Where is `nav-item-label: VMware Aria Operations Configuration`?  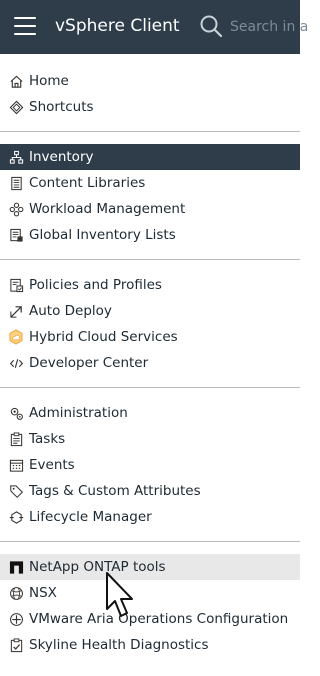 nav-item-label: VMware Aria Operations Configuration is located at coordinates (159, 619).